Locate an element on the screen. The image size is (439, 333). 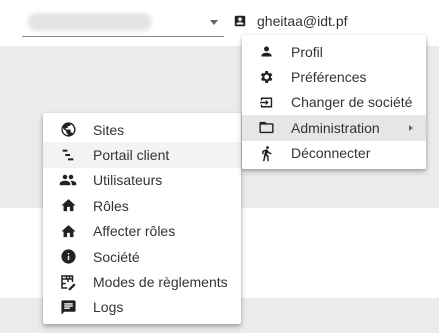
menu-item-label: Préférences is located at coordinates (329, 77).